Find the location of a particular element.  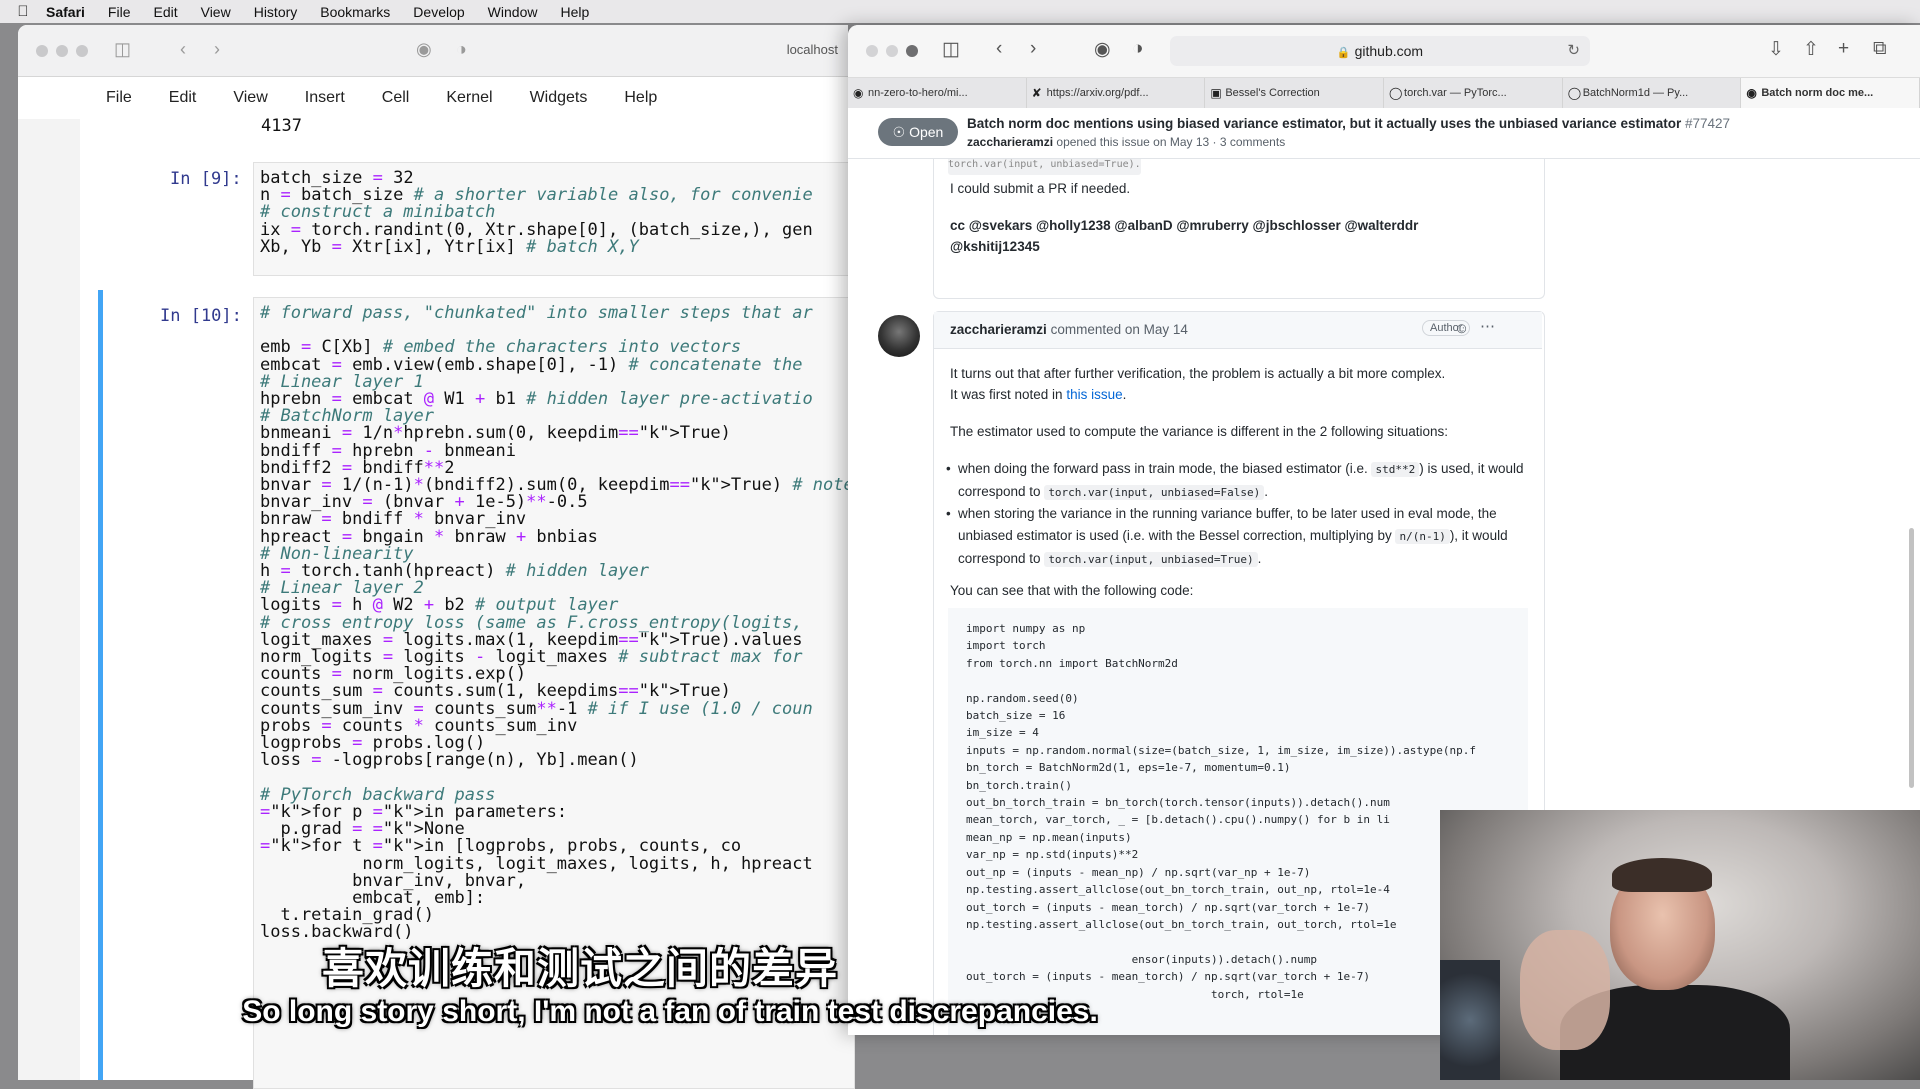

zoom-window-button is located at coordinates (82, 51).